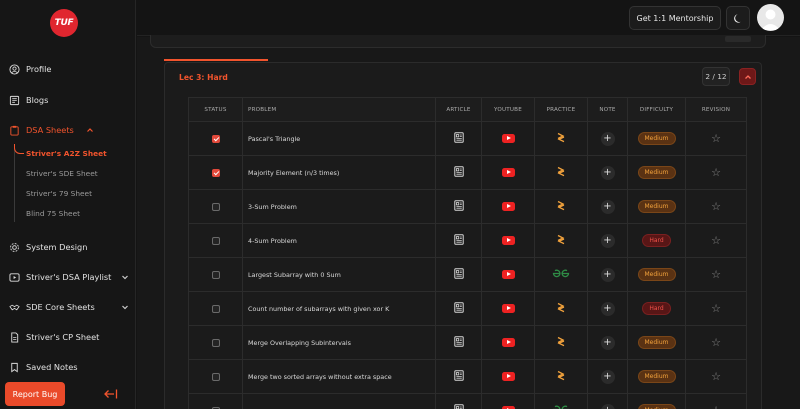 This screenshot has height=409, width=800. Describe the element at coordinates (69, 247) in the screenshot. I see `sidebar-item-system-design: System Design` at that location.